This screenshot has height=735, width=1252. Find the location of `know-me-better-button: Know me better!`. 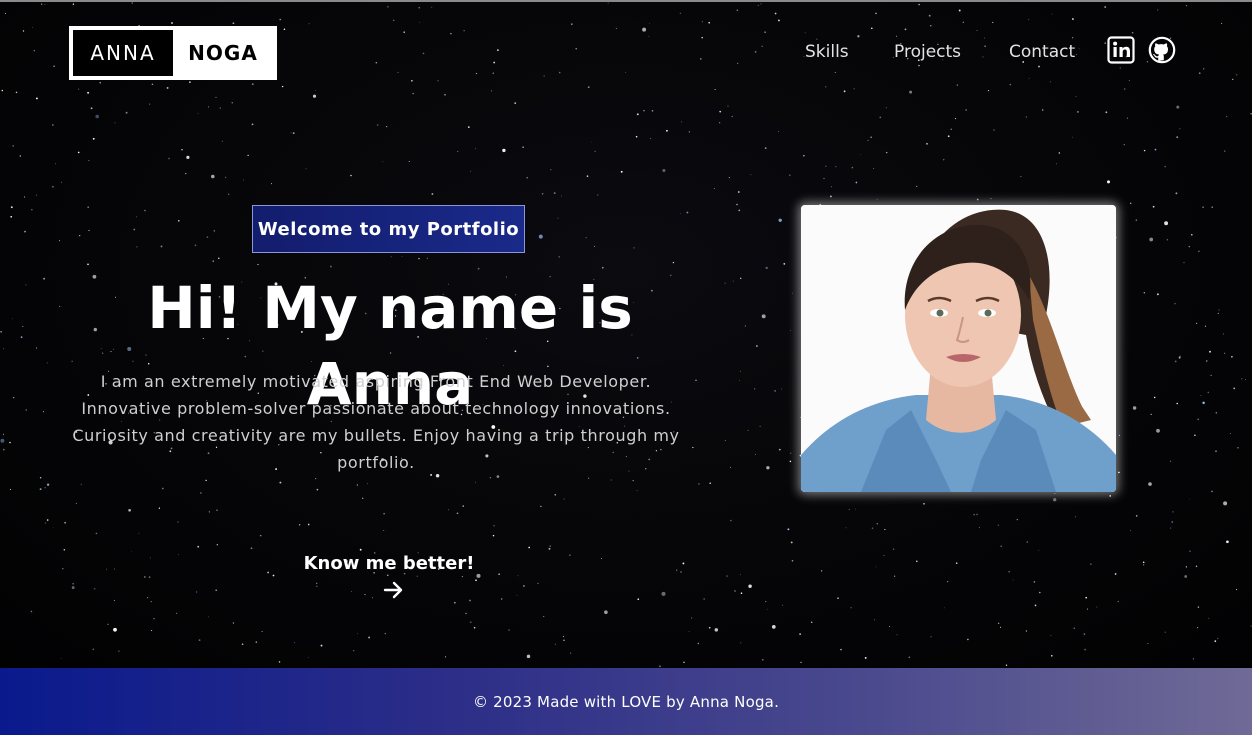

know-me-better-button: Know me better! is located at coordinates (389, 575).